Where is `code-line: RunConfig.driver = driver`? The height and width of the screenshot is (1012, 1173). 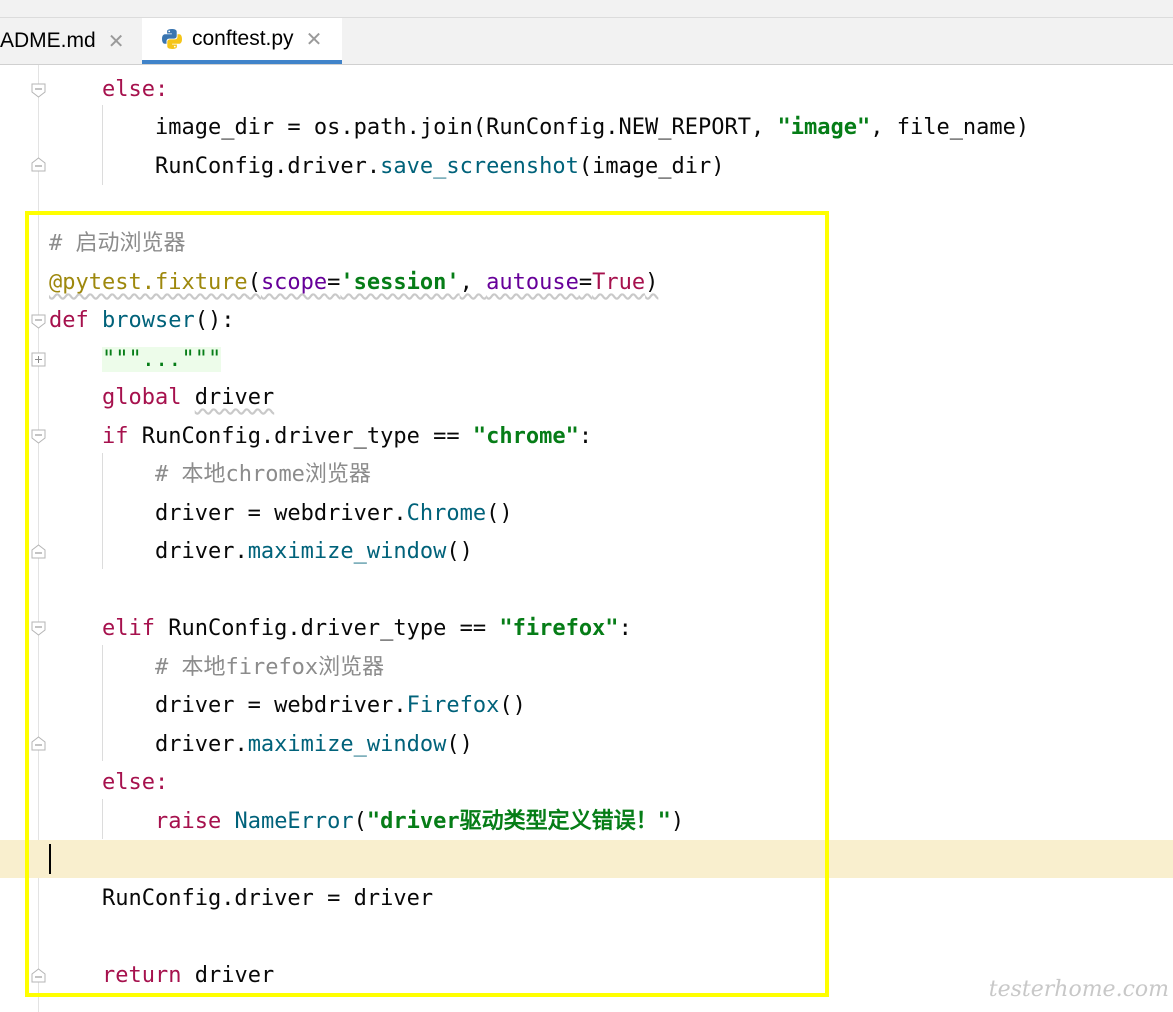
code-line: RunConfig.driver = driver is located at coordinates (241, 899).